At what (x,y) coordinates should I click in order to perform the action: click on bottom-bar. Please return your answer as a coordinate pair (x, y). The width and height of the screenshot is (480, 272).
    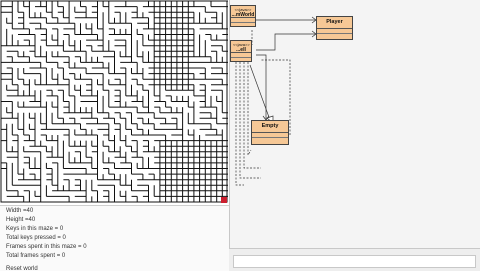
    Looking at the image, I should click on (354, 259).